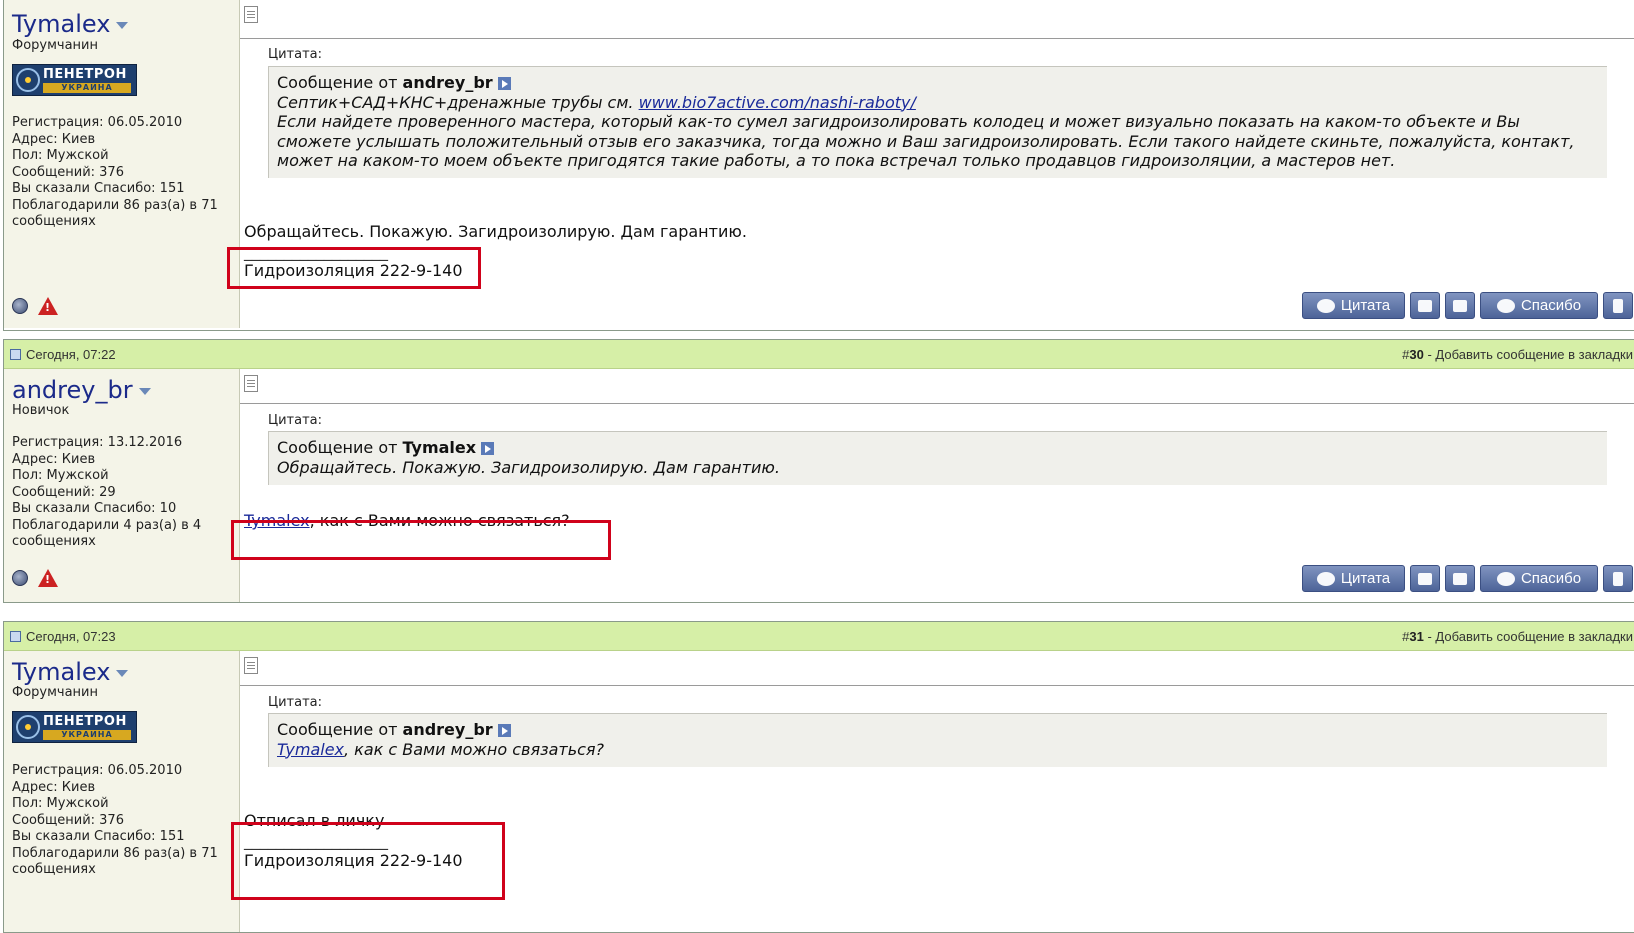  Describe the element at coordinates (71, 354) in the screenshot. I see `post-date: Сегодня, 07:22` at that location.